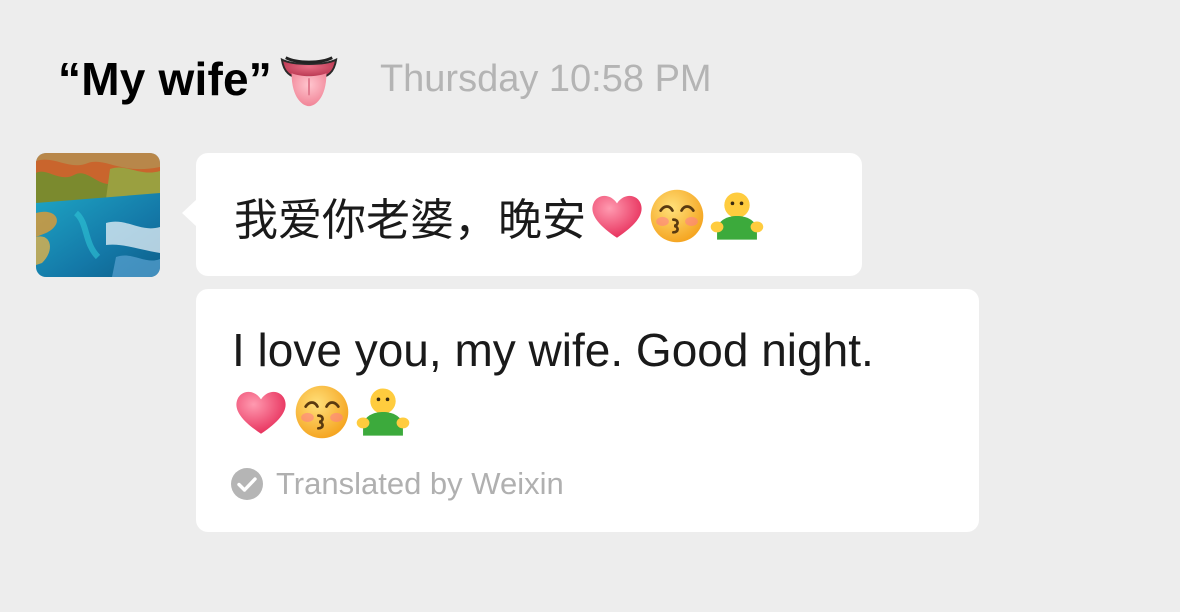  What do you see at coordinates (309, 81) in the screenshot?
I see `tongue-face-icon` at bounding box center [309, 81].